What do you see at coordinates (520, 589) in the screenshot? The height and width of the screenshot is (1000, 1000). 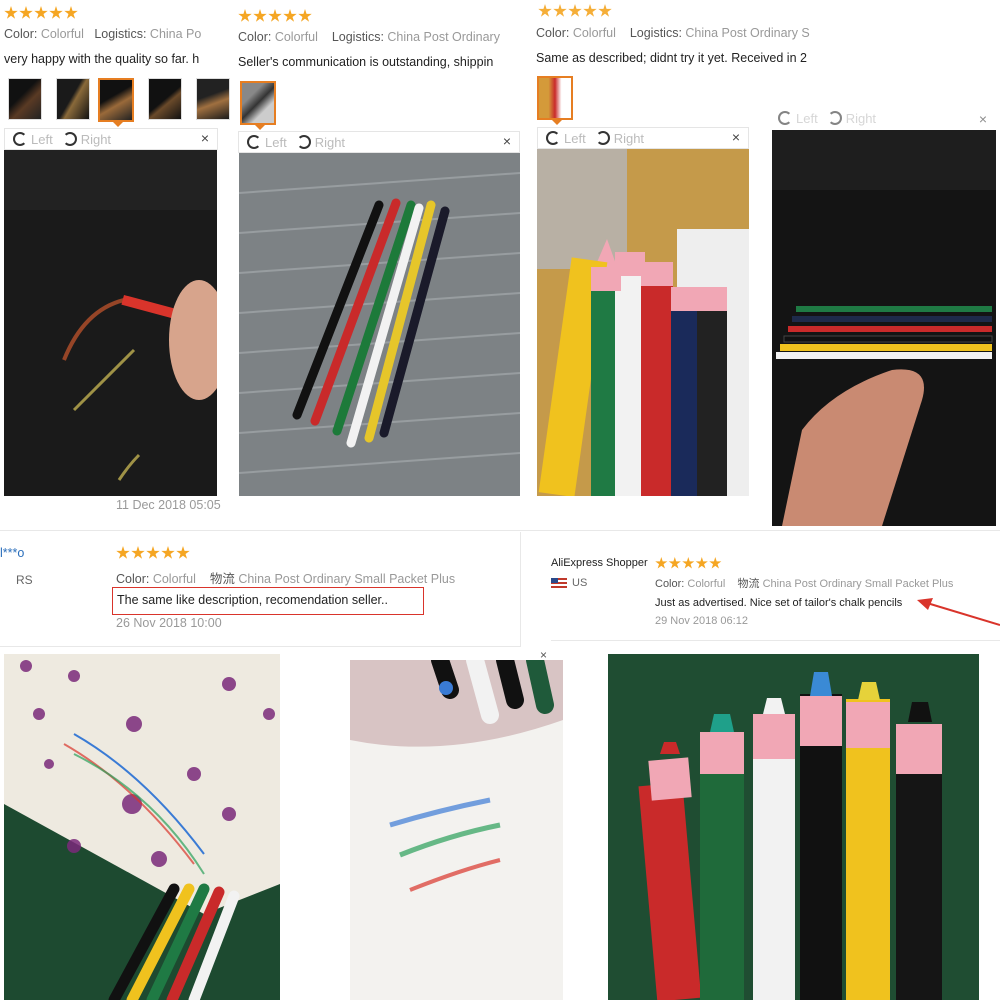 I see `vertical-divider` at bounding box center [520, 589].